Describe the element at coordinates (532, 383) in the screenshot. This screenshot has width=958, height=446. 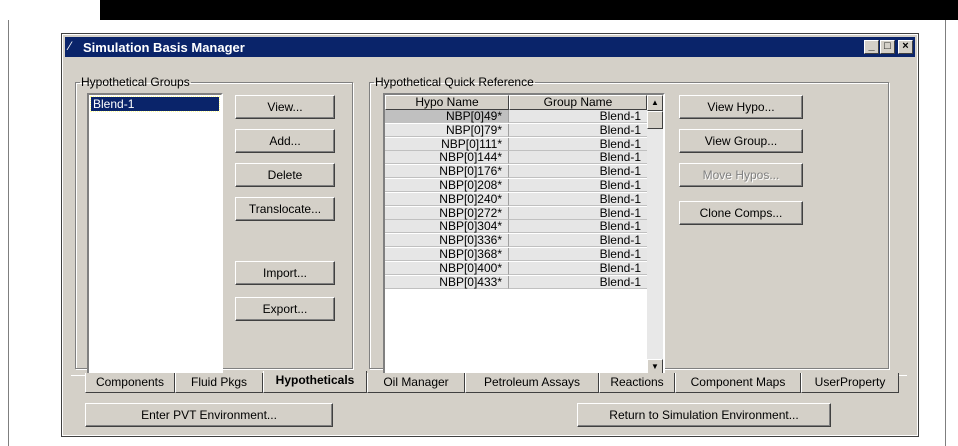
I see `tab-petroleum-assays: Petroleum Assays` at that location.